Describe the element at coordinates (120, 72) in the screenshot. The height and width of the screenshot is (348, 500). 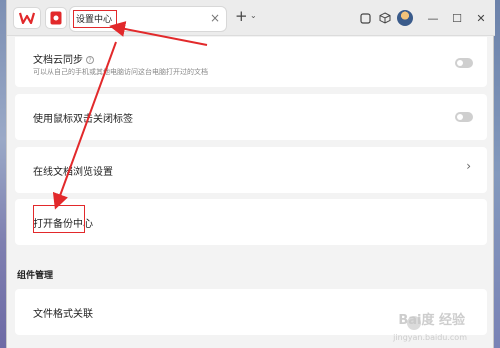
I see `cloud-sync-subtitle: 可以从自己的手机或其他电脑访问这台电脑打开过的文档` at that location.